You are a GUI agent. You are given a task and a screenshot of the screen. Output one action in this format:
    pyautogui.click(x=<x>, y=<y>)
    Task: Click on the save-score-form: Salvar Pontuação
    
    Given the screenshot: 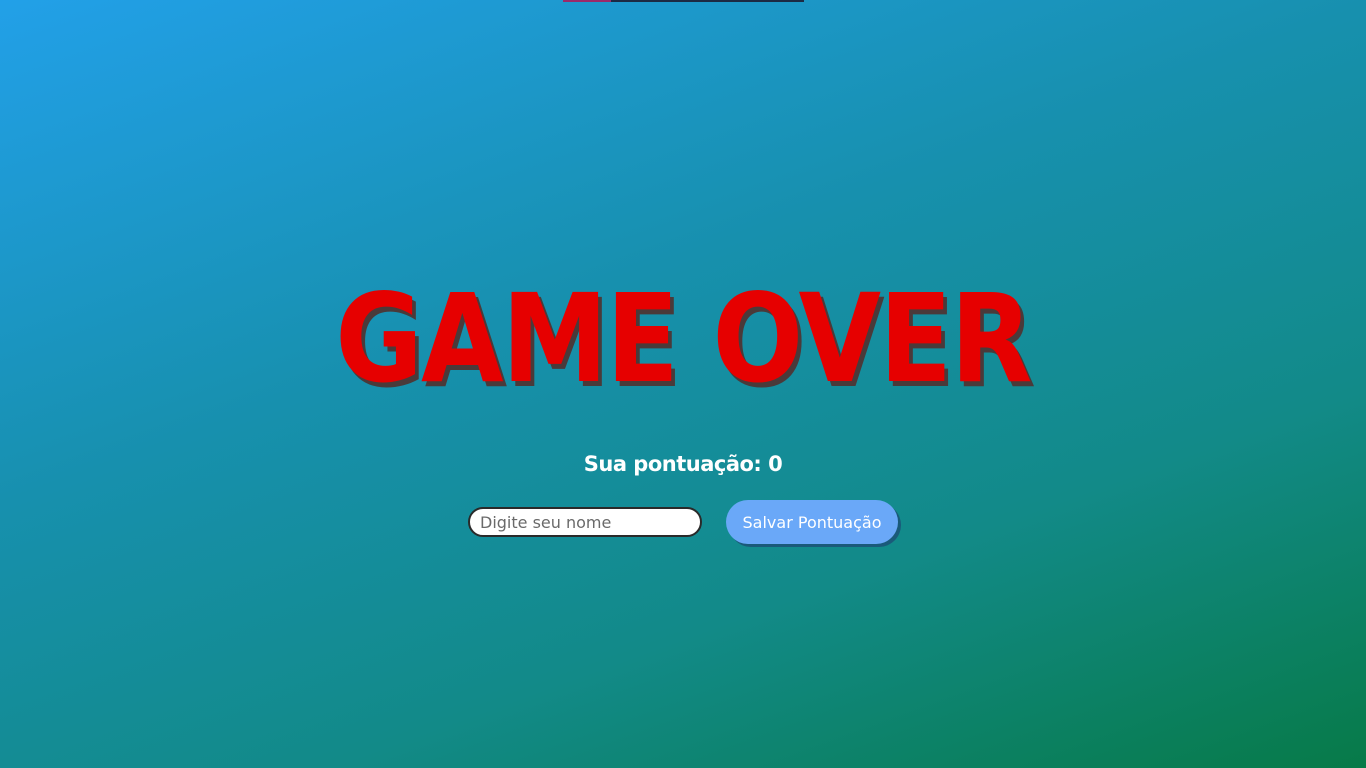 What is the action you would take?
    pyautogui.click(x=688, y=523)
    